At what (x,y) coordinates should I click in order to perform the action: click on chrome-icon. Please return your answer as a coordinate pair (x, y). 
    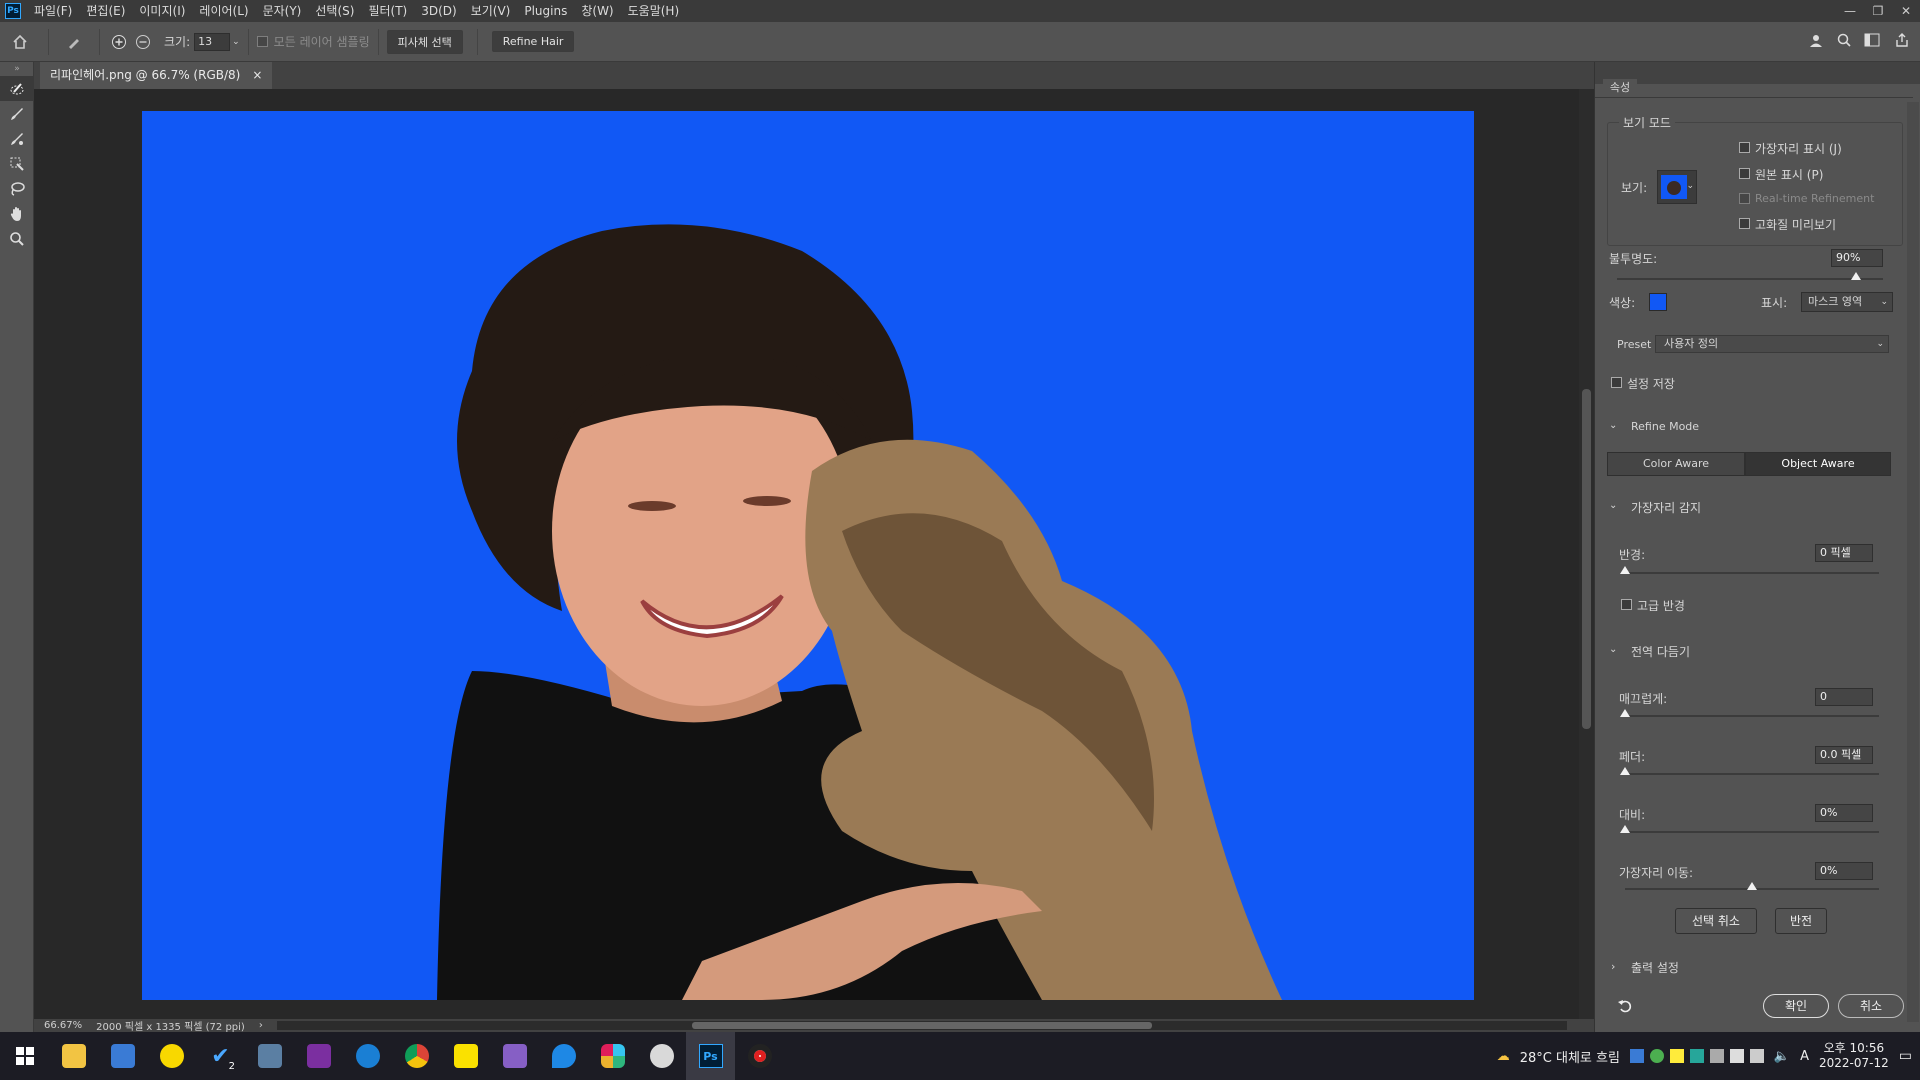
    Looking at the image, I should click on (416, 1056).